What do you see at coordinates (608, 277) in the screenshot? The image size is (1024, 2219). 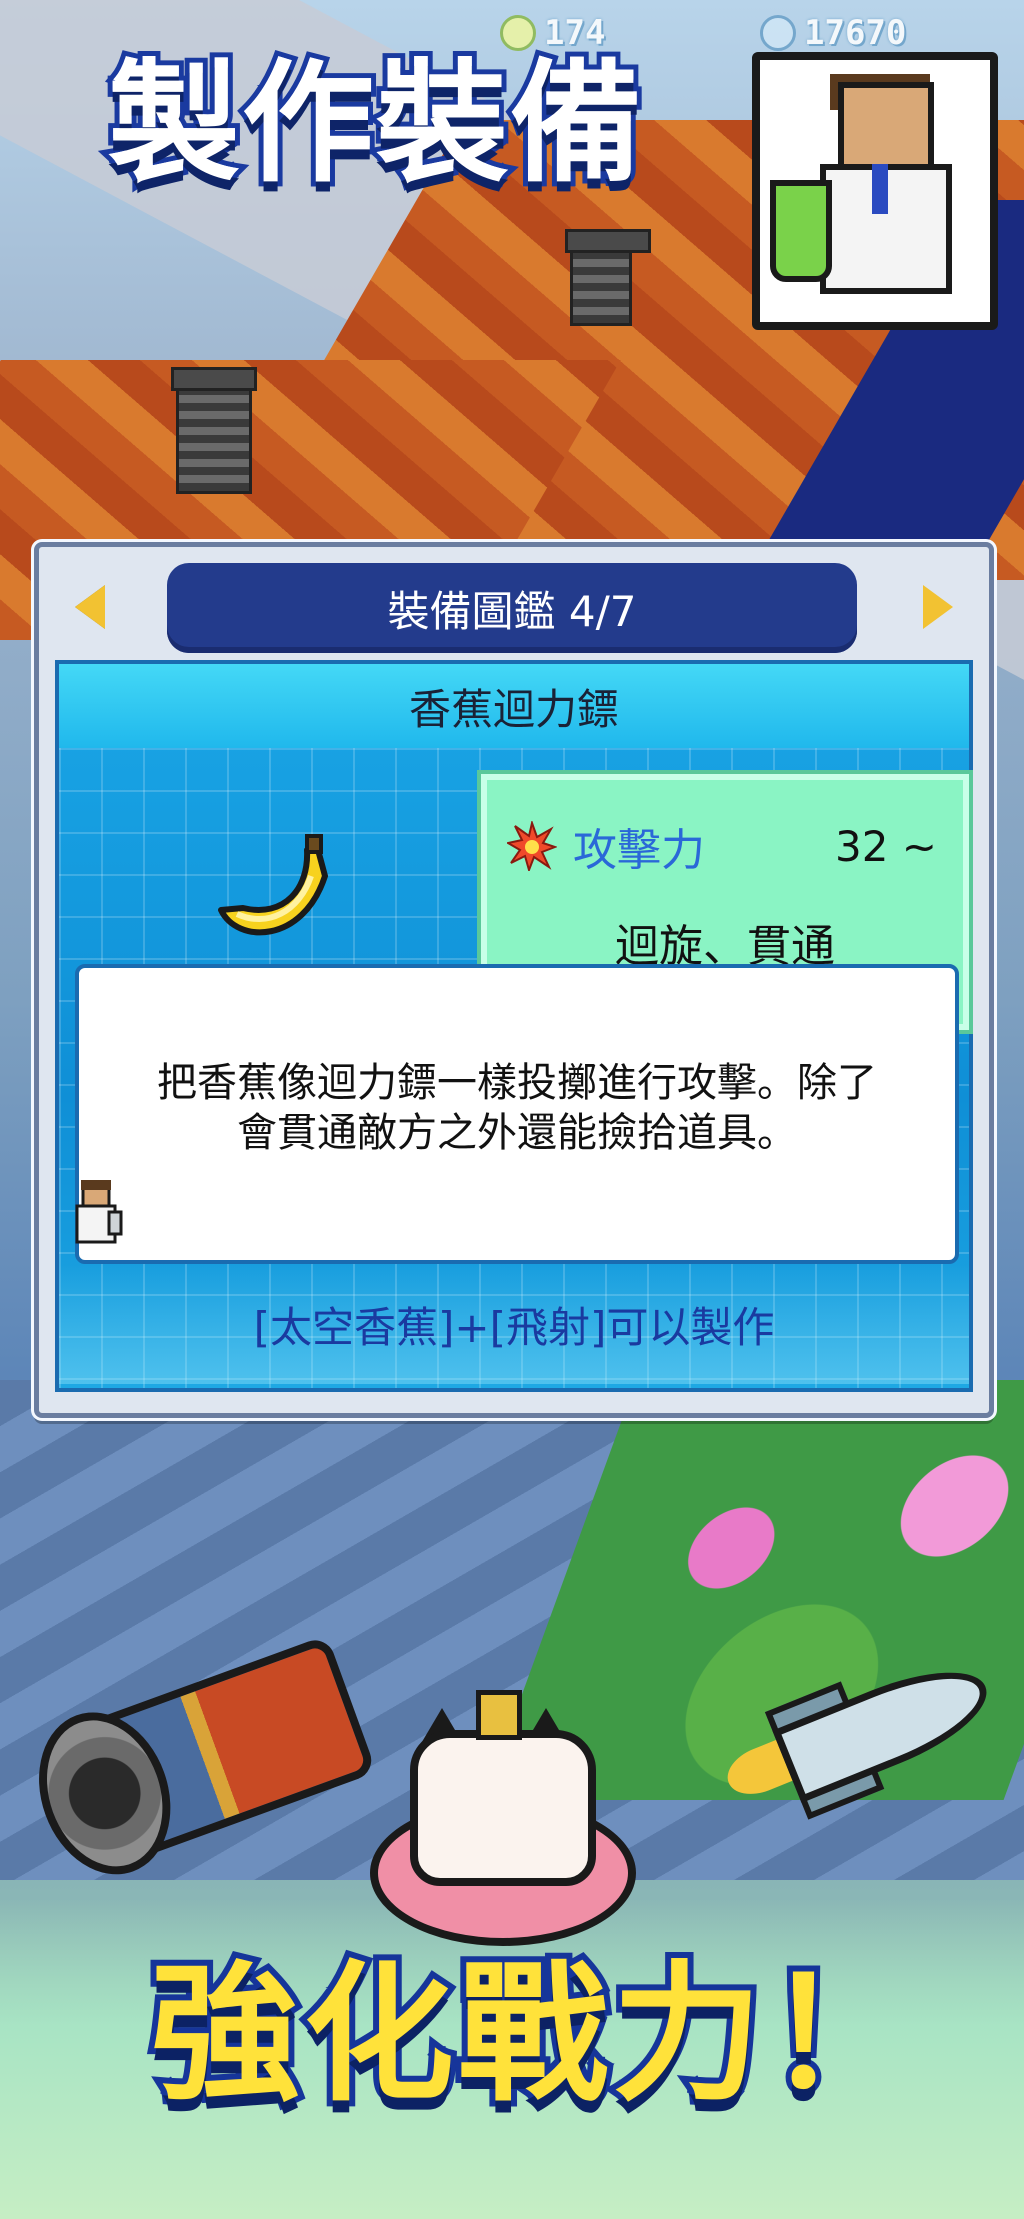 I see `tower-sprite-small` at bounding box center [608, 277].